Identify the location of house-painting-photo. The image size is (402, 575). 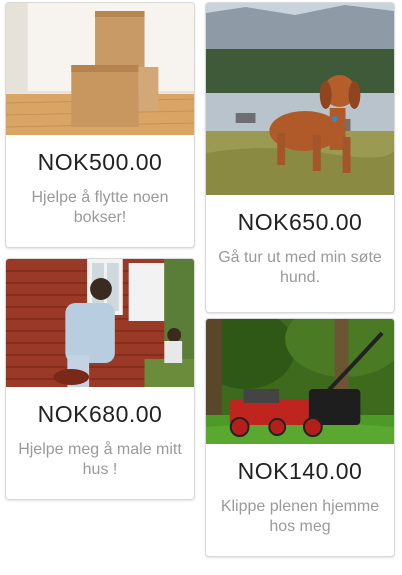
(100, 323).